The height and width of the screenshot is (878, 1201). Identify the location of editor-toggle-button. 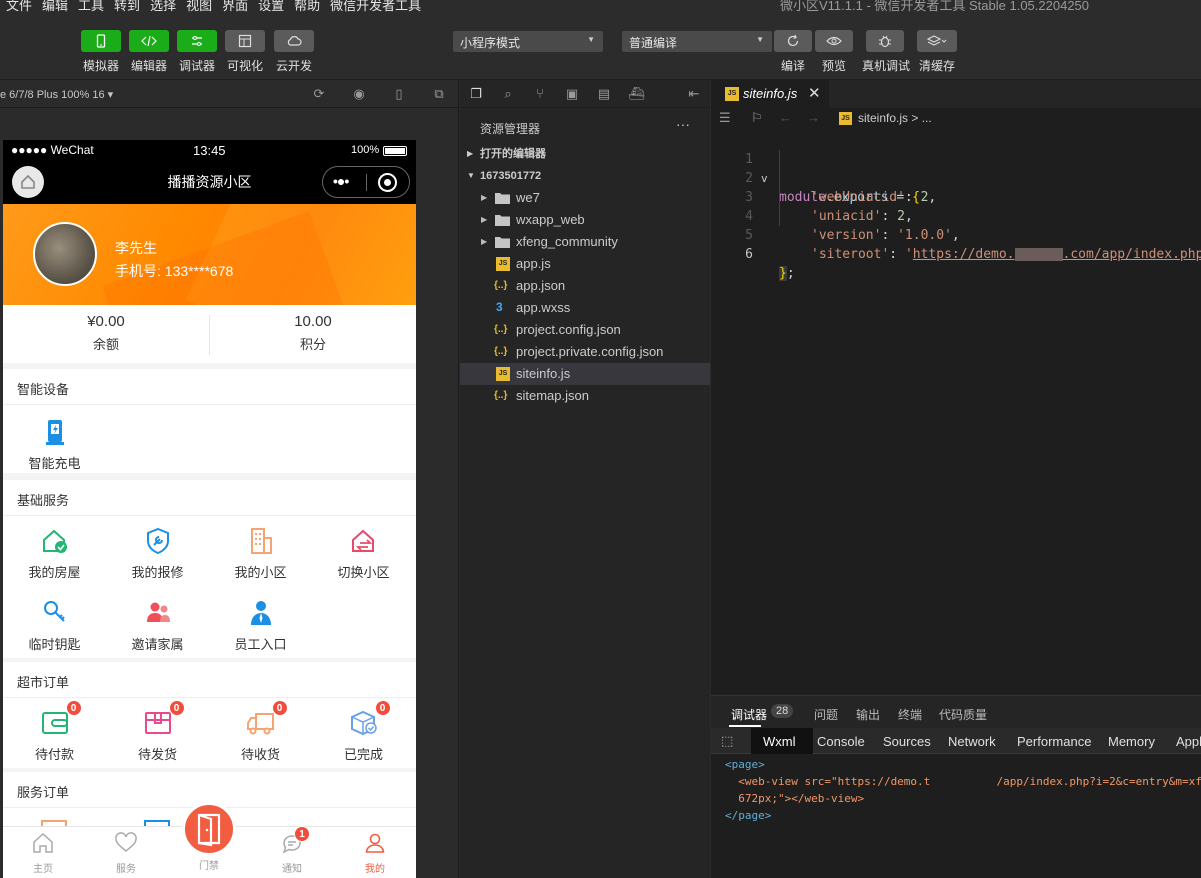
(149, 41).